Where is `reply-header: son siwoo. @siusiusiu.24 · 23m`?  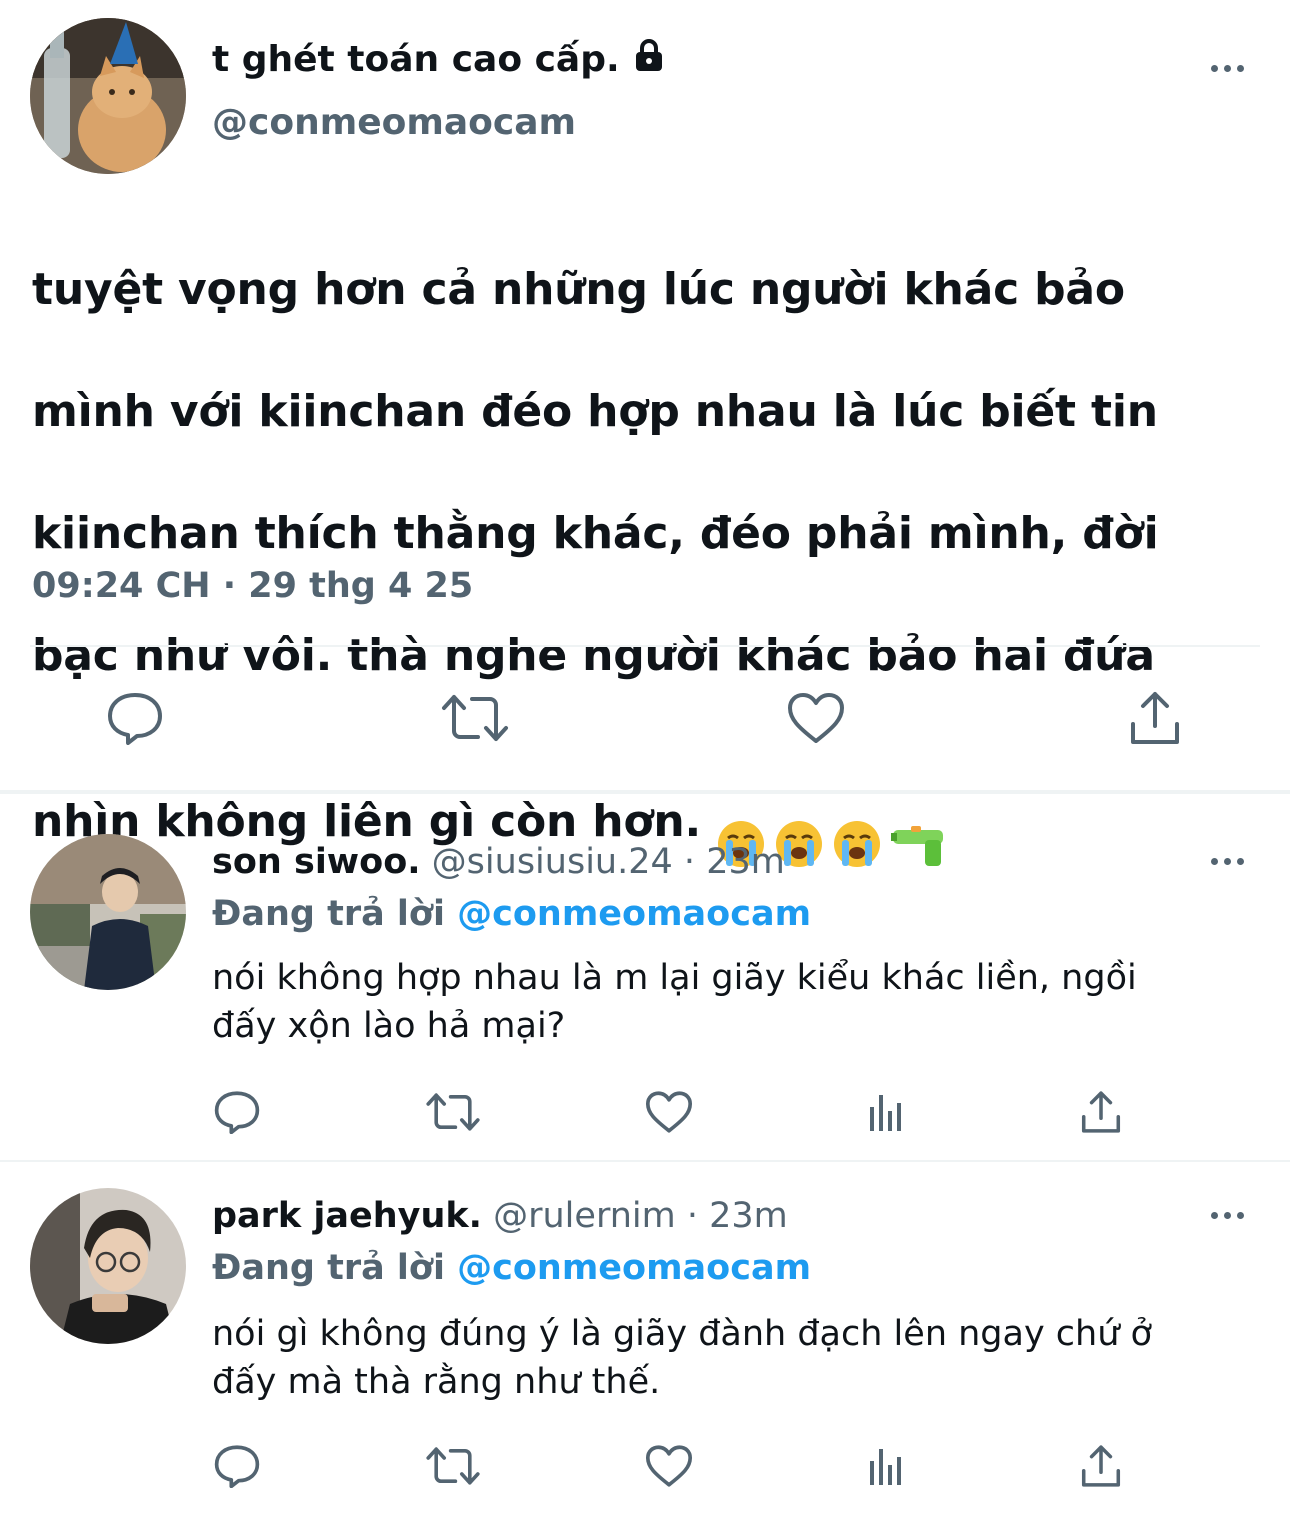
reply-header: son siwoo. @siusiusiu.24 · 23m is located at coordinates (498, 862).